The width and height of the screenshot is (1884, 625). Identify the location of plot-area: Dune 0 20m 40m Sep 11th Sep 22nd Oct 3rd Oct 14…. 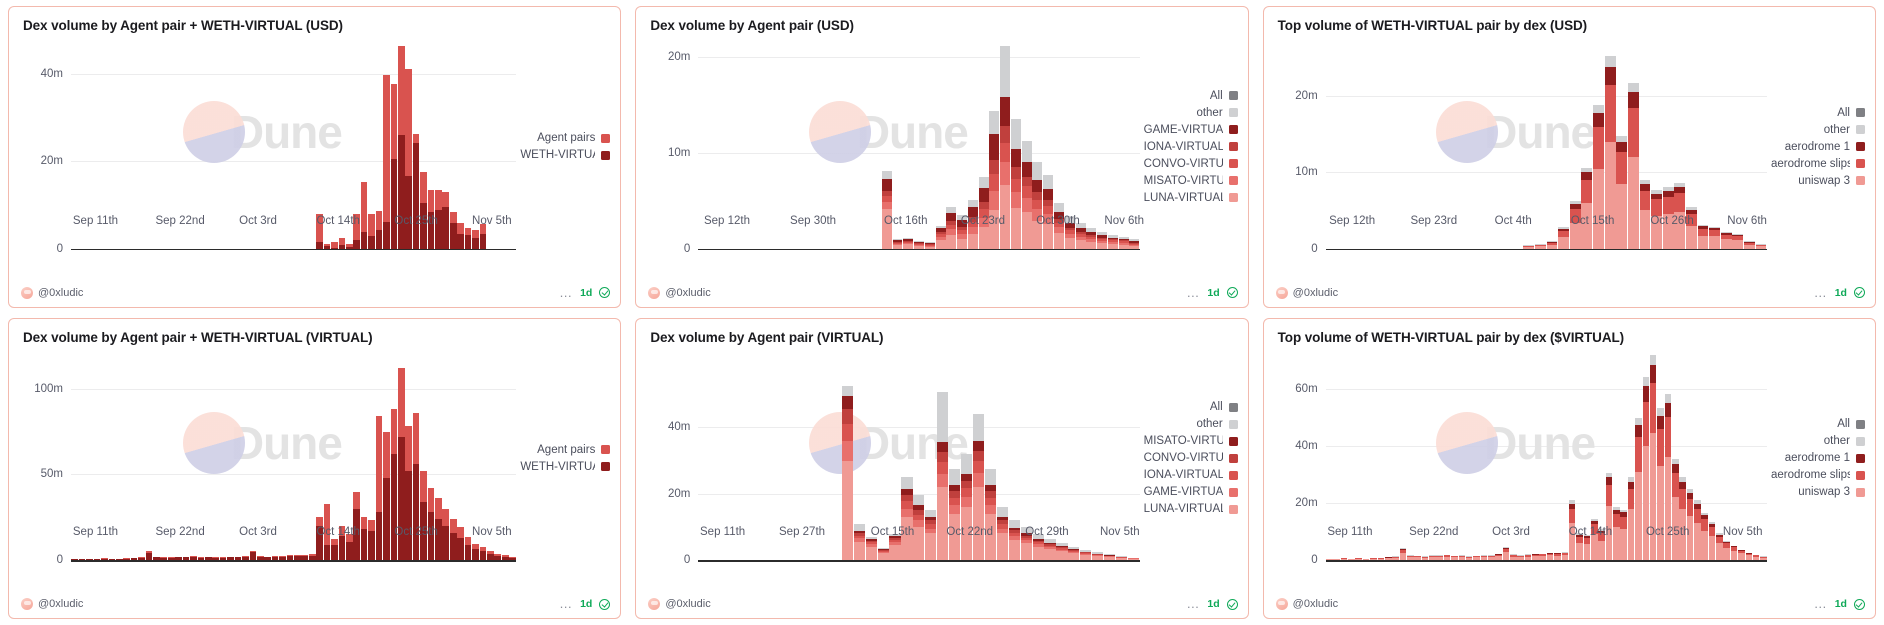
(264, 160).